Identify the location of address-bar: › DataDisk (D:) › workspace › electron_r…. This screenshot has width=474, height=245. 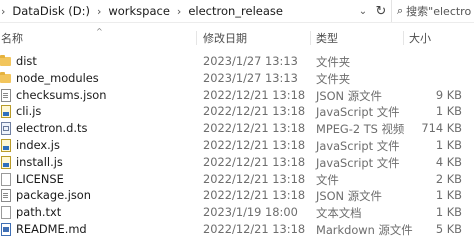
(237, 11).